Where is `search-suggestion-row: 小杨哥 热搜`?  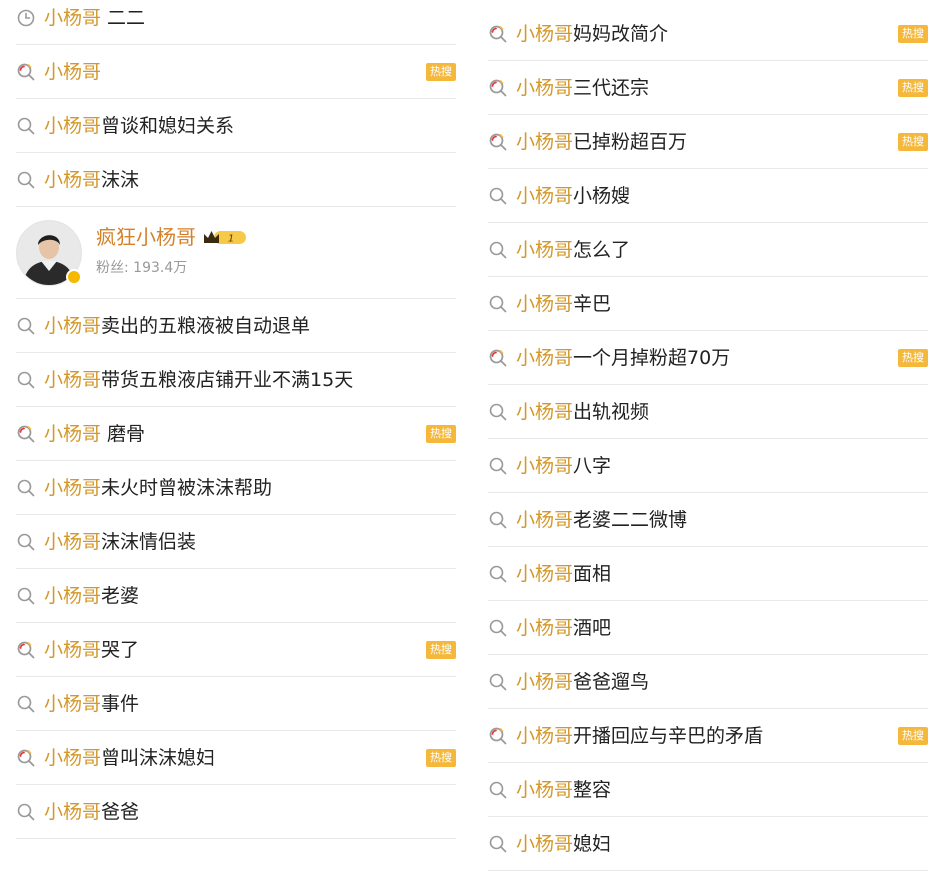 search-suggestion-row: 小杨哥 热搜 is located at coordinates (236, 72).